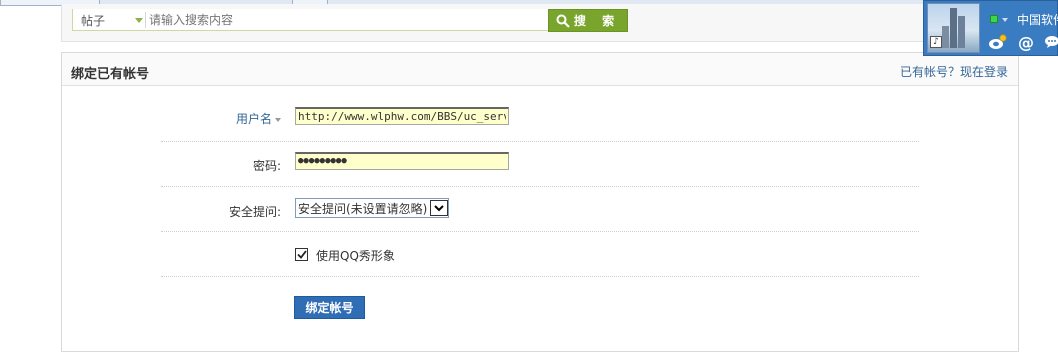 This screenshot has height=355, width=1058. What do you see at coordinates (1037, 20) in the screenshot?
I see `widget-label: 中国软件` at bounding box center [1037, 20].